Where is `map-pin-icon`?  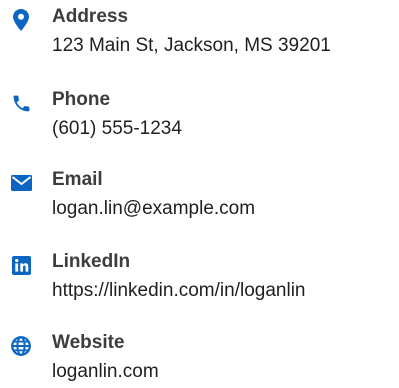
map-pin-icon is located at coordinates (21, 20).